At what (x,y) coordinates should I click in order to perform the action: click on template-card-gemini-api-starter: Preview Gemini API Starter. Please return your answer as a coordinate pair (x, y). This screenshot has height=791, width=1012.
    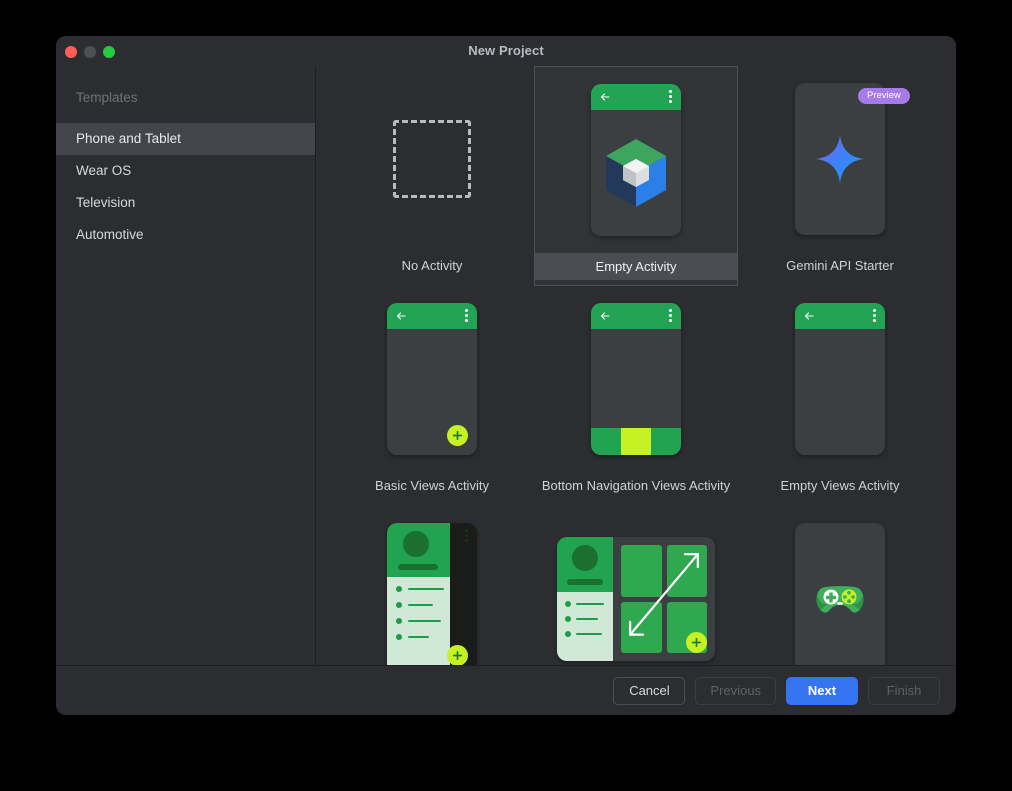
    Looking at the image, I should click on (840, 176).